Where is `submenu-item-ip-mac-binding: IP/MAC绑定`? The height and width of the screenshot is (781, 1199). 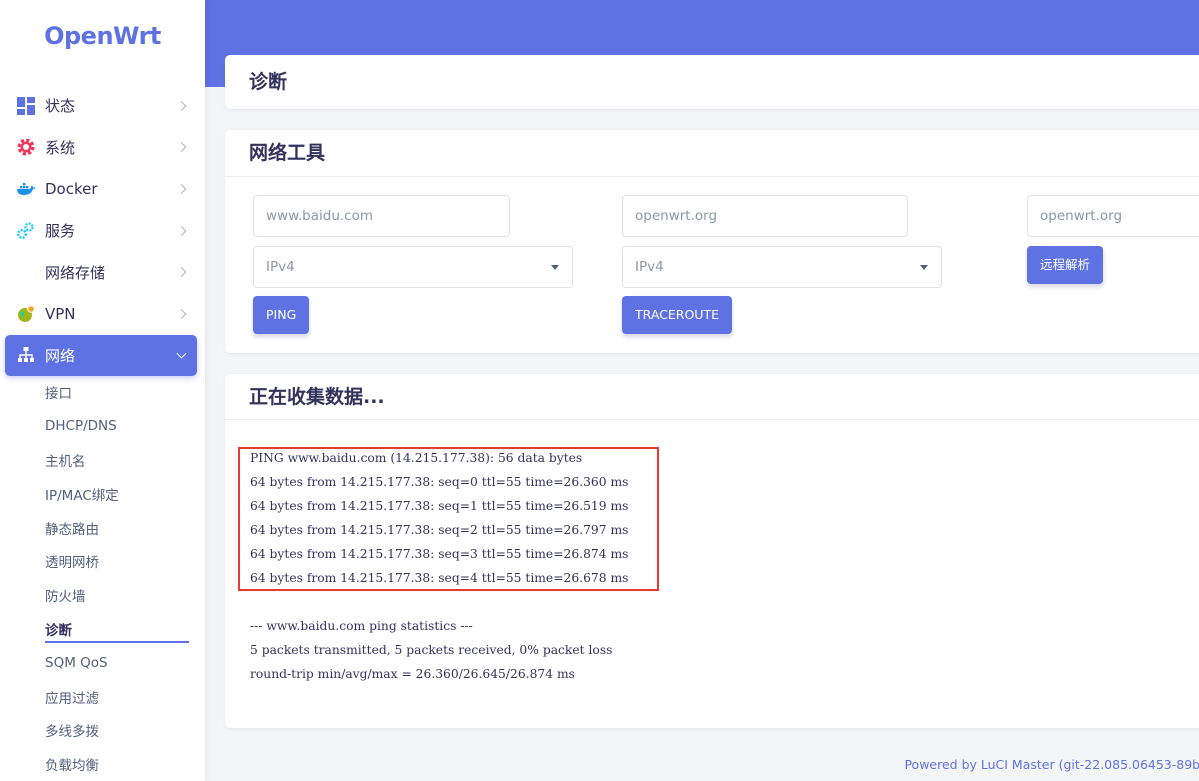
submenu-item-ip-mac-binding: IP/MAC绑定 is located at coordinates (102, 494).